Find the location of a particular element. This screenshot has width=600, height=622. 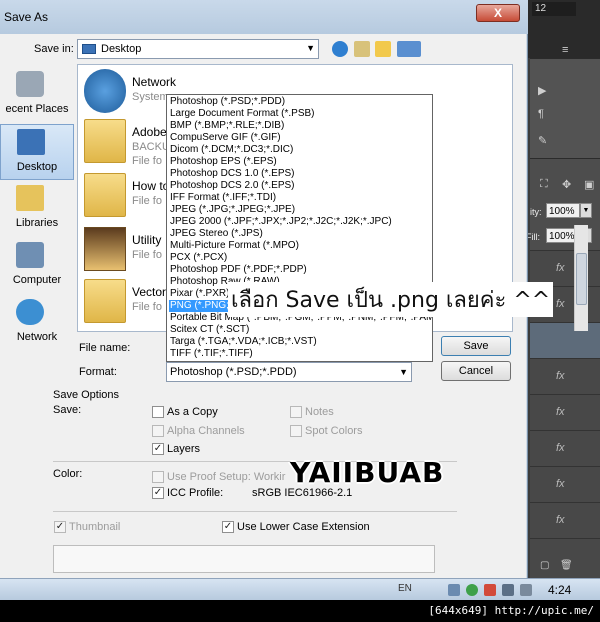

thumbnail-checkbox: ✓ is located at coordinates (60, 527).